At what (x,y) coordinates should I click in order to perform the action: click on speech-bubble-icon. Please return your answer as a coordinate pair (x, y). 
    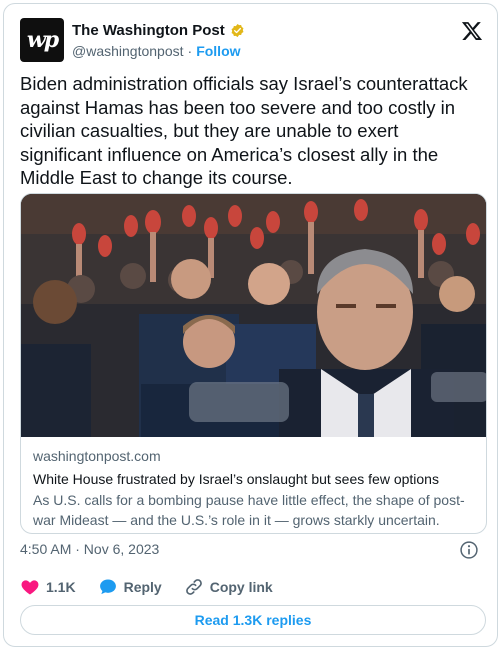
    Looking at the image, I should click on (107, 587).